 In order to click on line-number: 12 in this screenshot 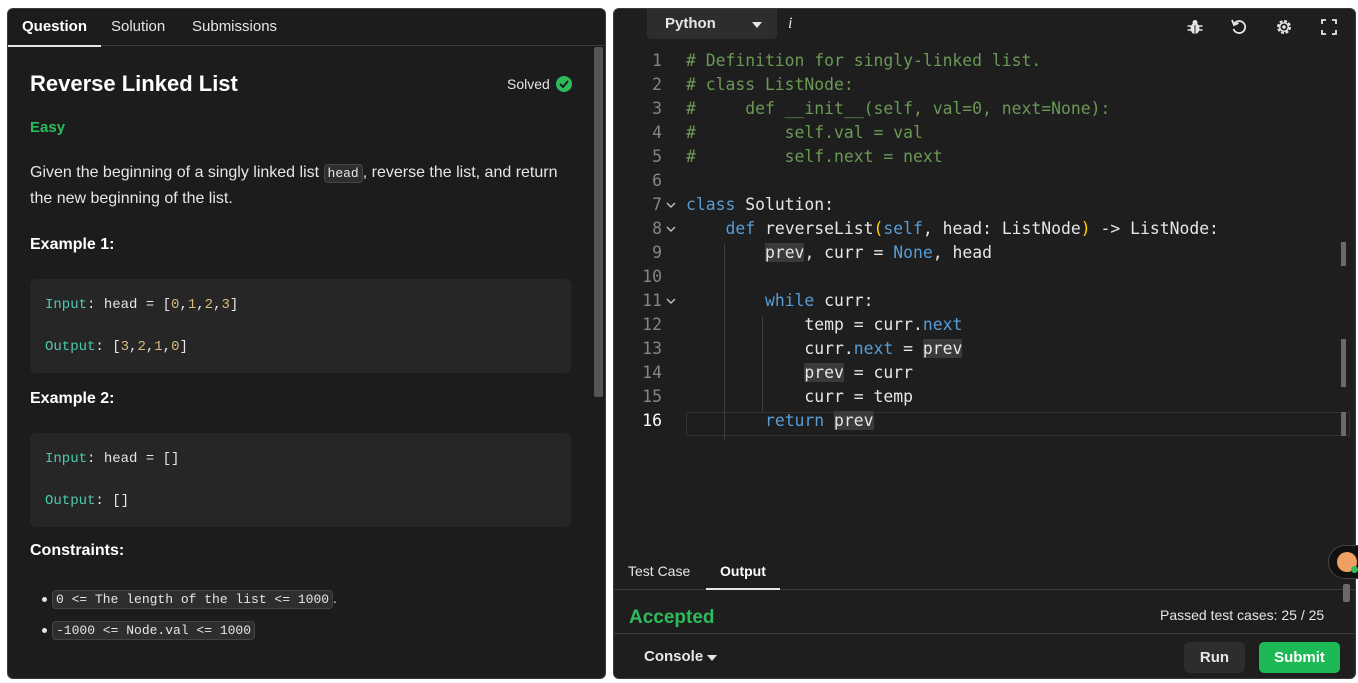, I will do `click(652, 324)`.